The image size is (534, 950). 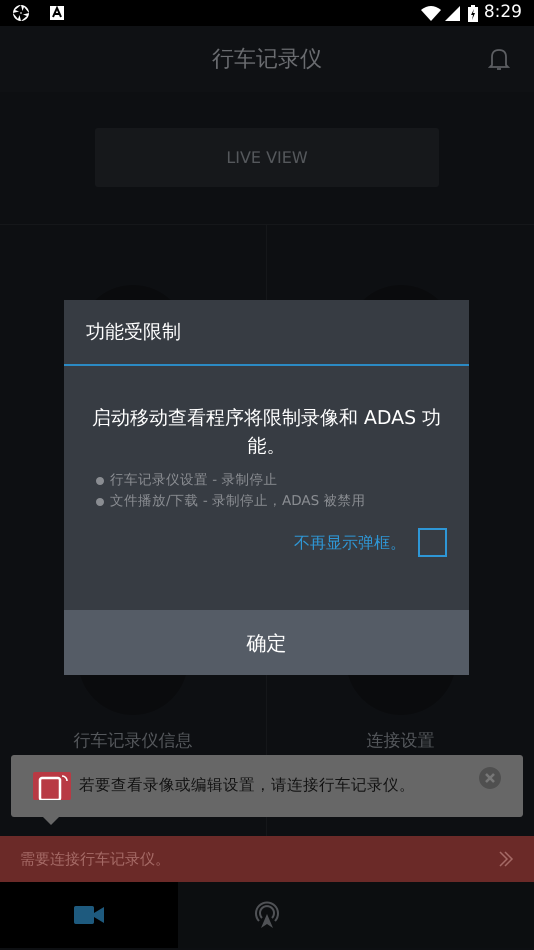 I want to click on wifi-icon, so click(x=430, y=13).